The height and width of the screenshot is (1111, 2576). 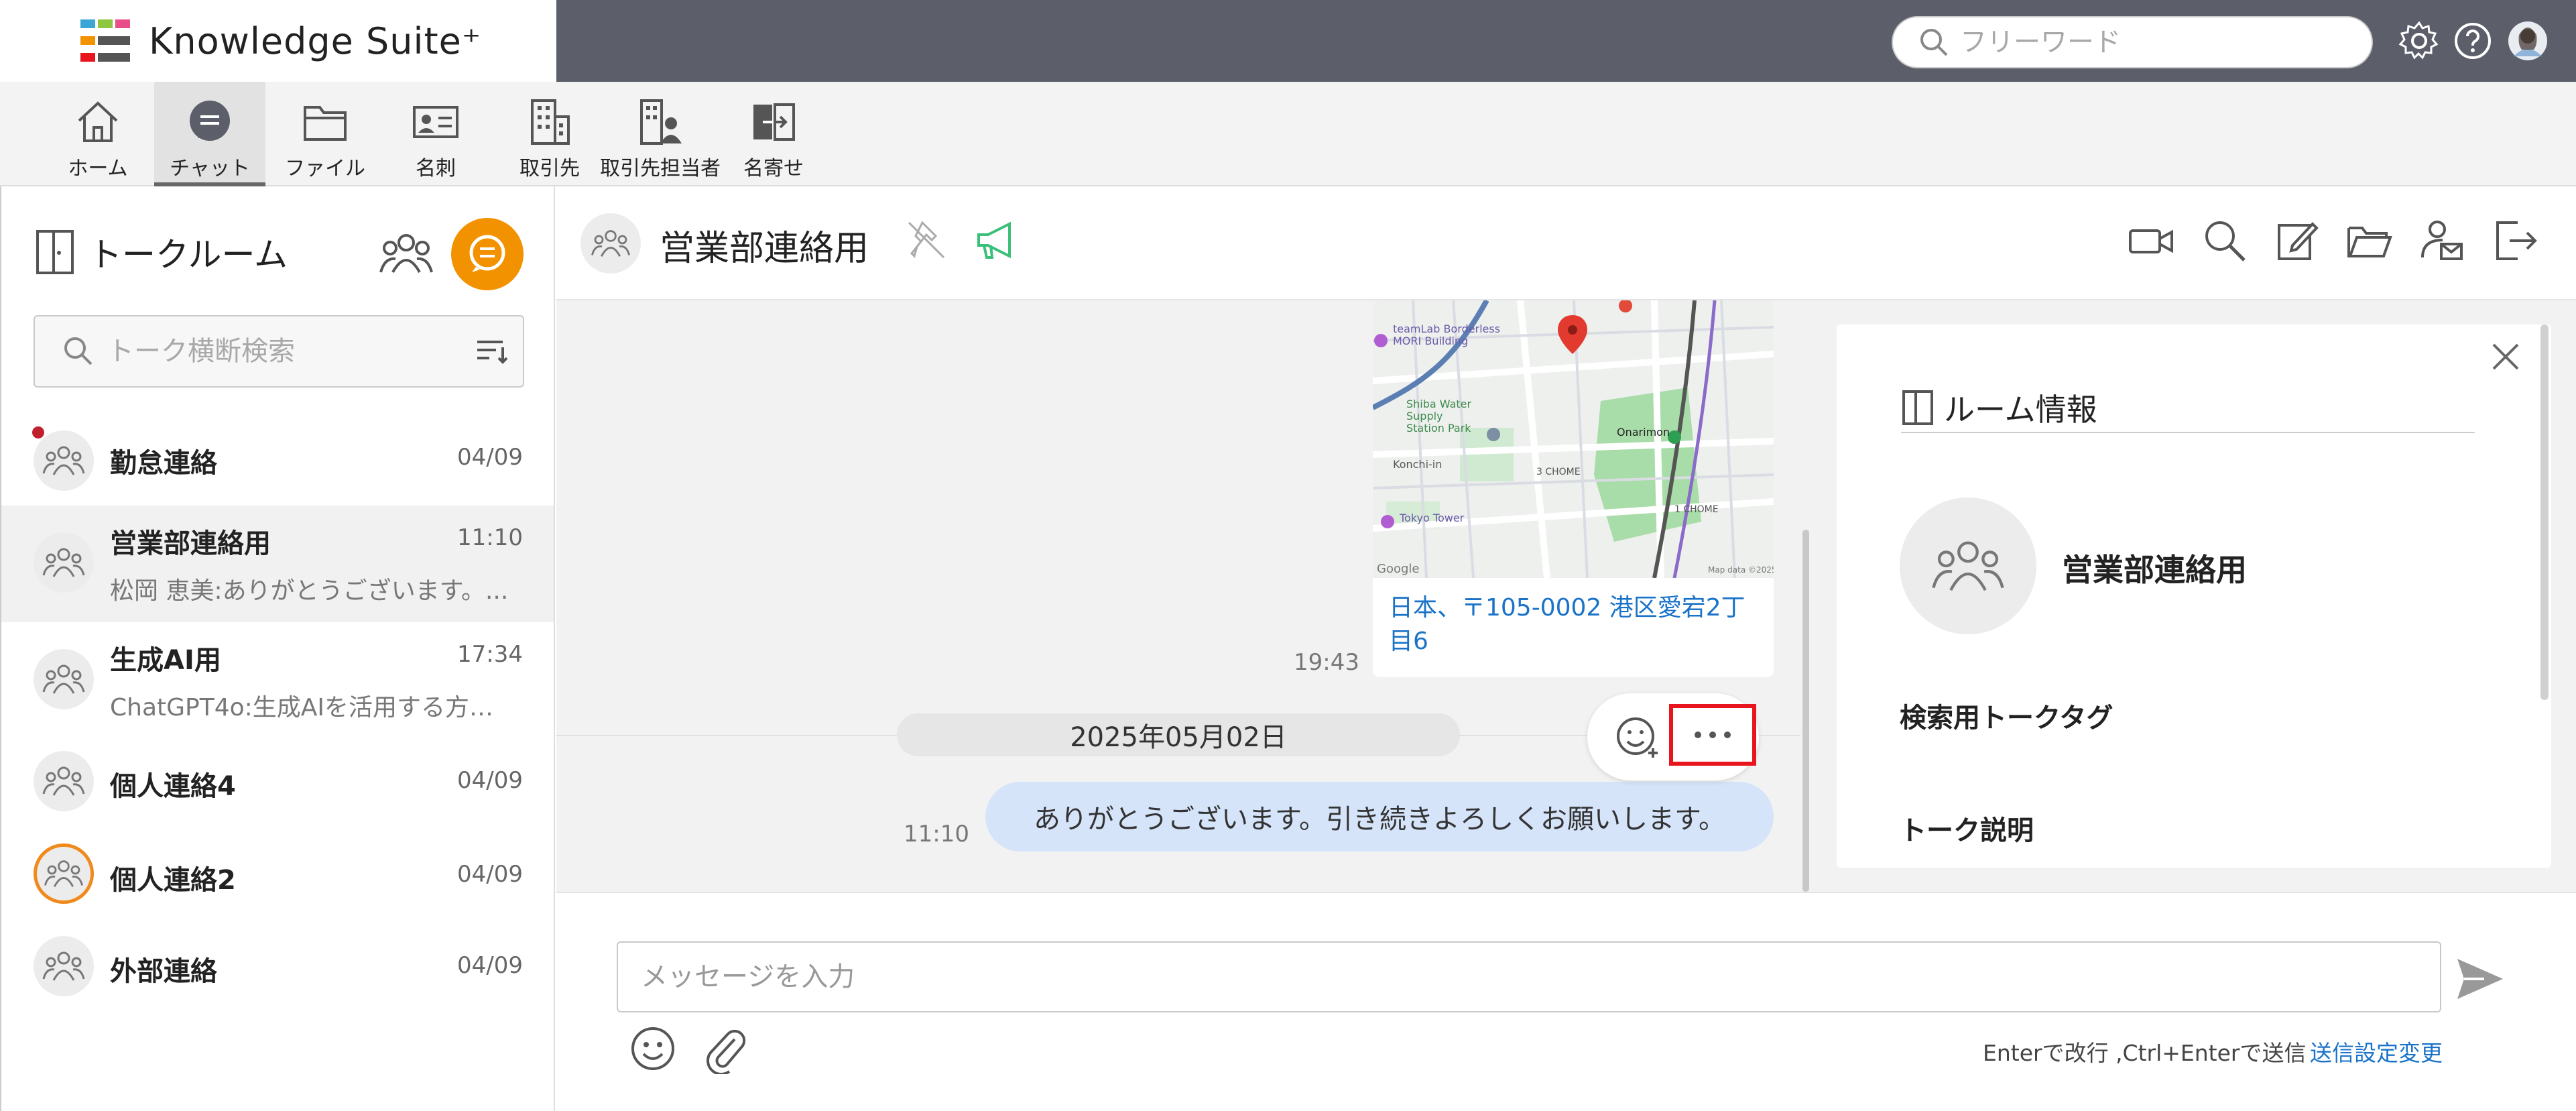 I want to click on svg-text: Shiba Water, so click(x=1439, y=404).